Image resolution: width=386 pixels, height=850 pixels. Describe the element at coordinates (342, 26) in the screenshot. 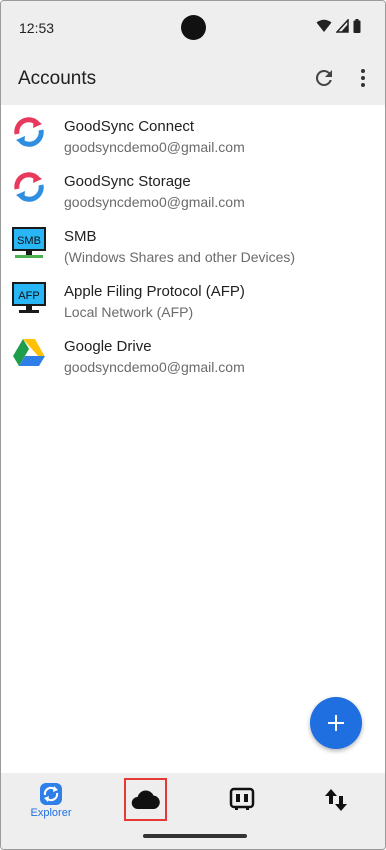

I see `signal-icon` at that location.